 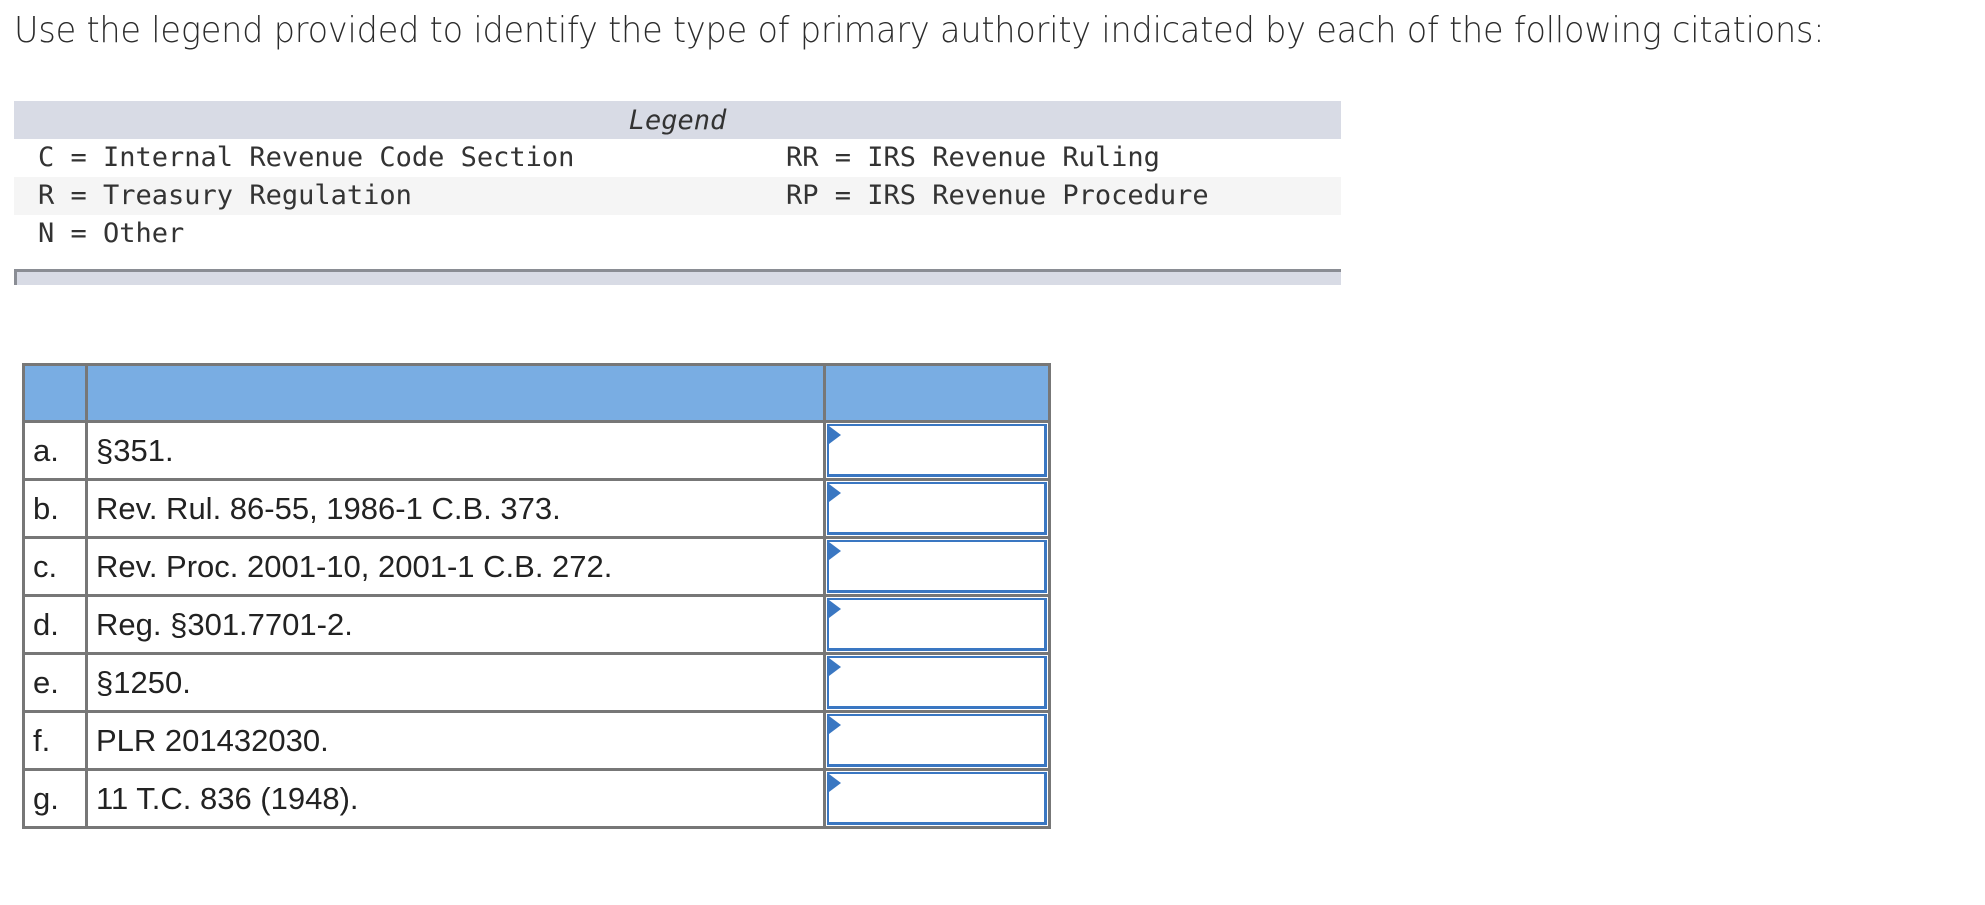 I want to click on row-citation: PLR 201432030., so click(x=455, y=740).